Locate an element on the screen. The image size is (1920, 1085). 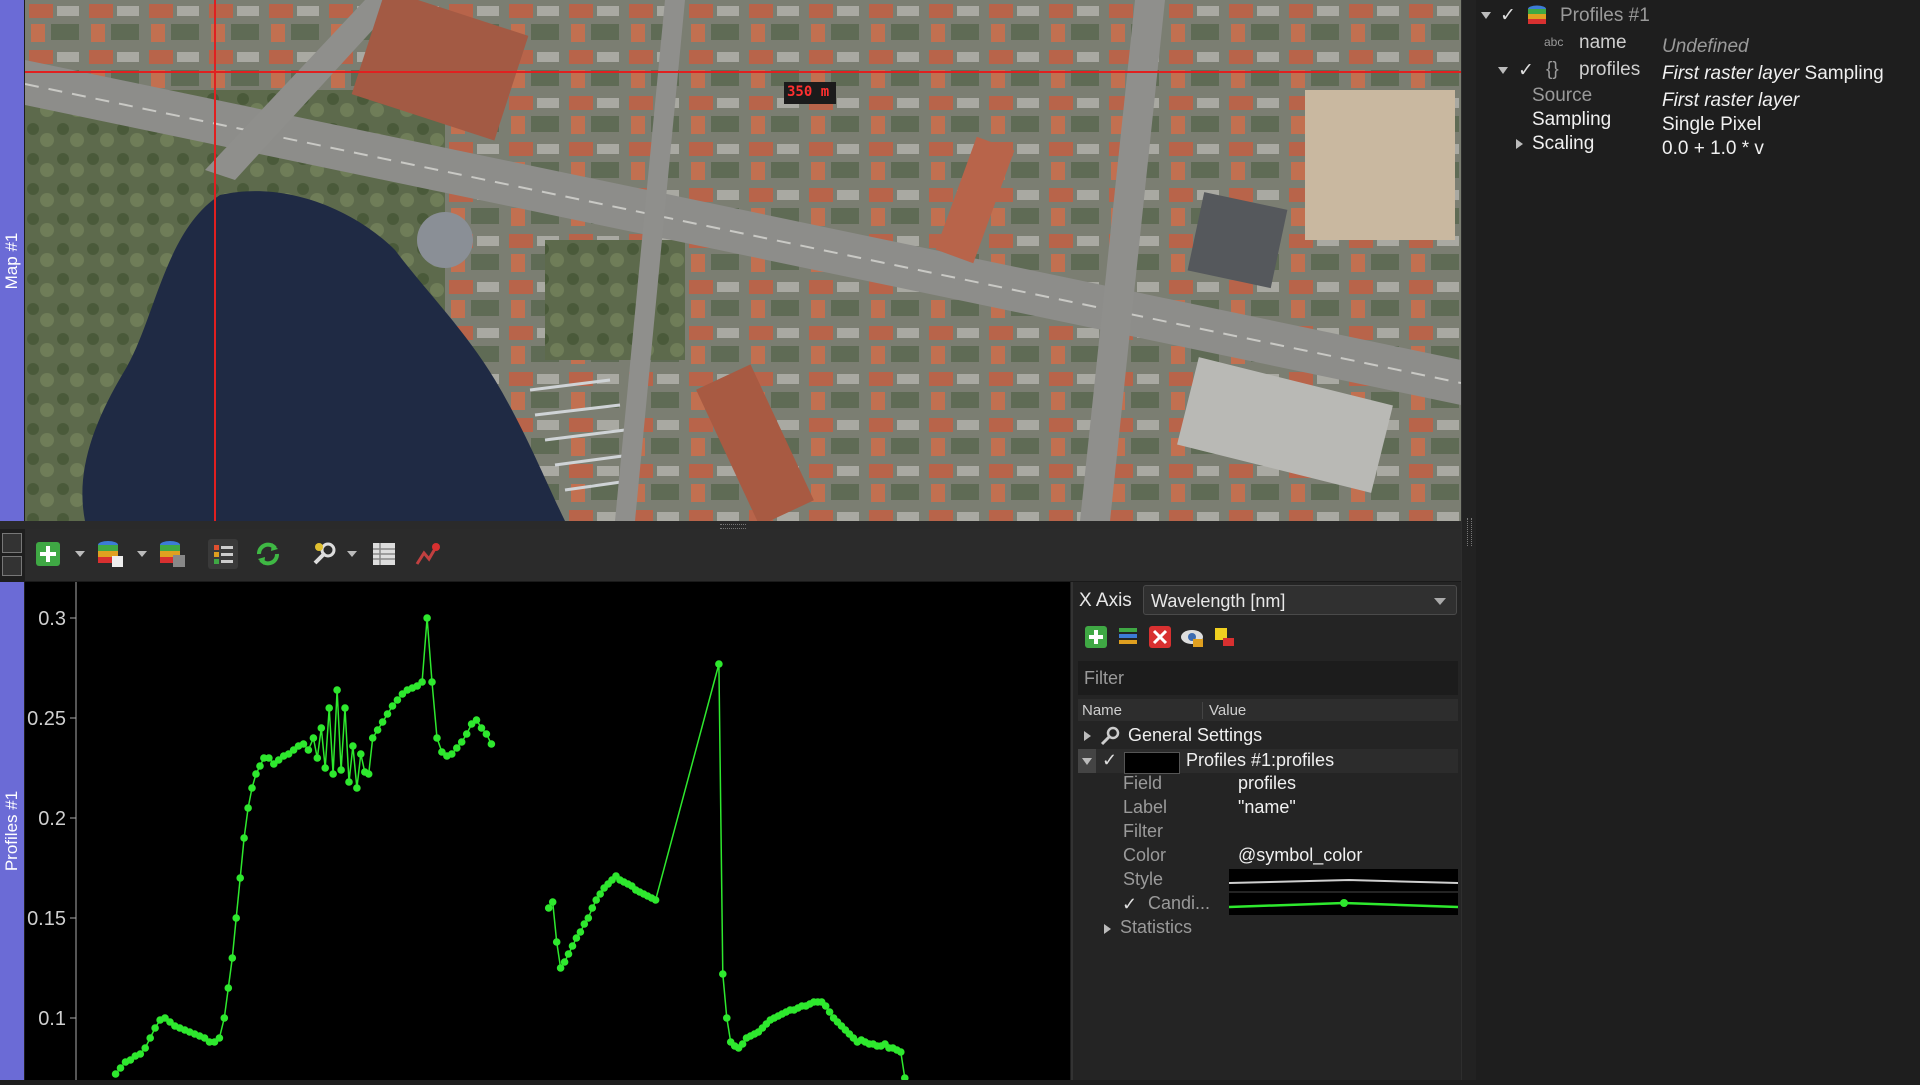
profiles-dock-tab: Profiles #1 is located at coordinates (12, 831).